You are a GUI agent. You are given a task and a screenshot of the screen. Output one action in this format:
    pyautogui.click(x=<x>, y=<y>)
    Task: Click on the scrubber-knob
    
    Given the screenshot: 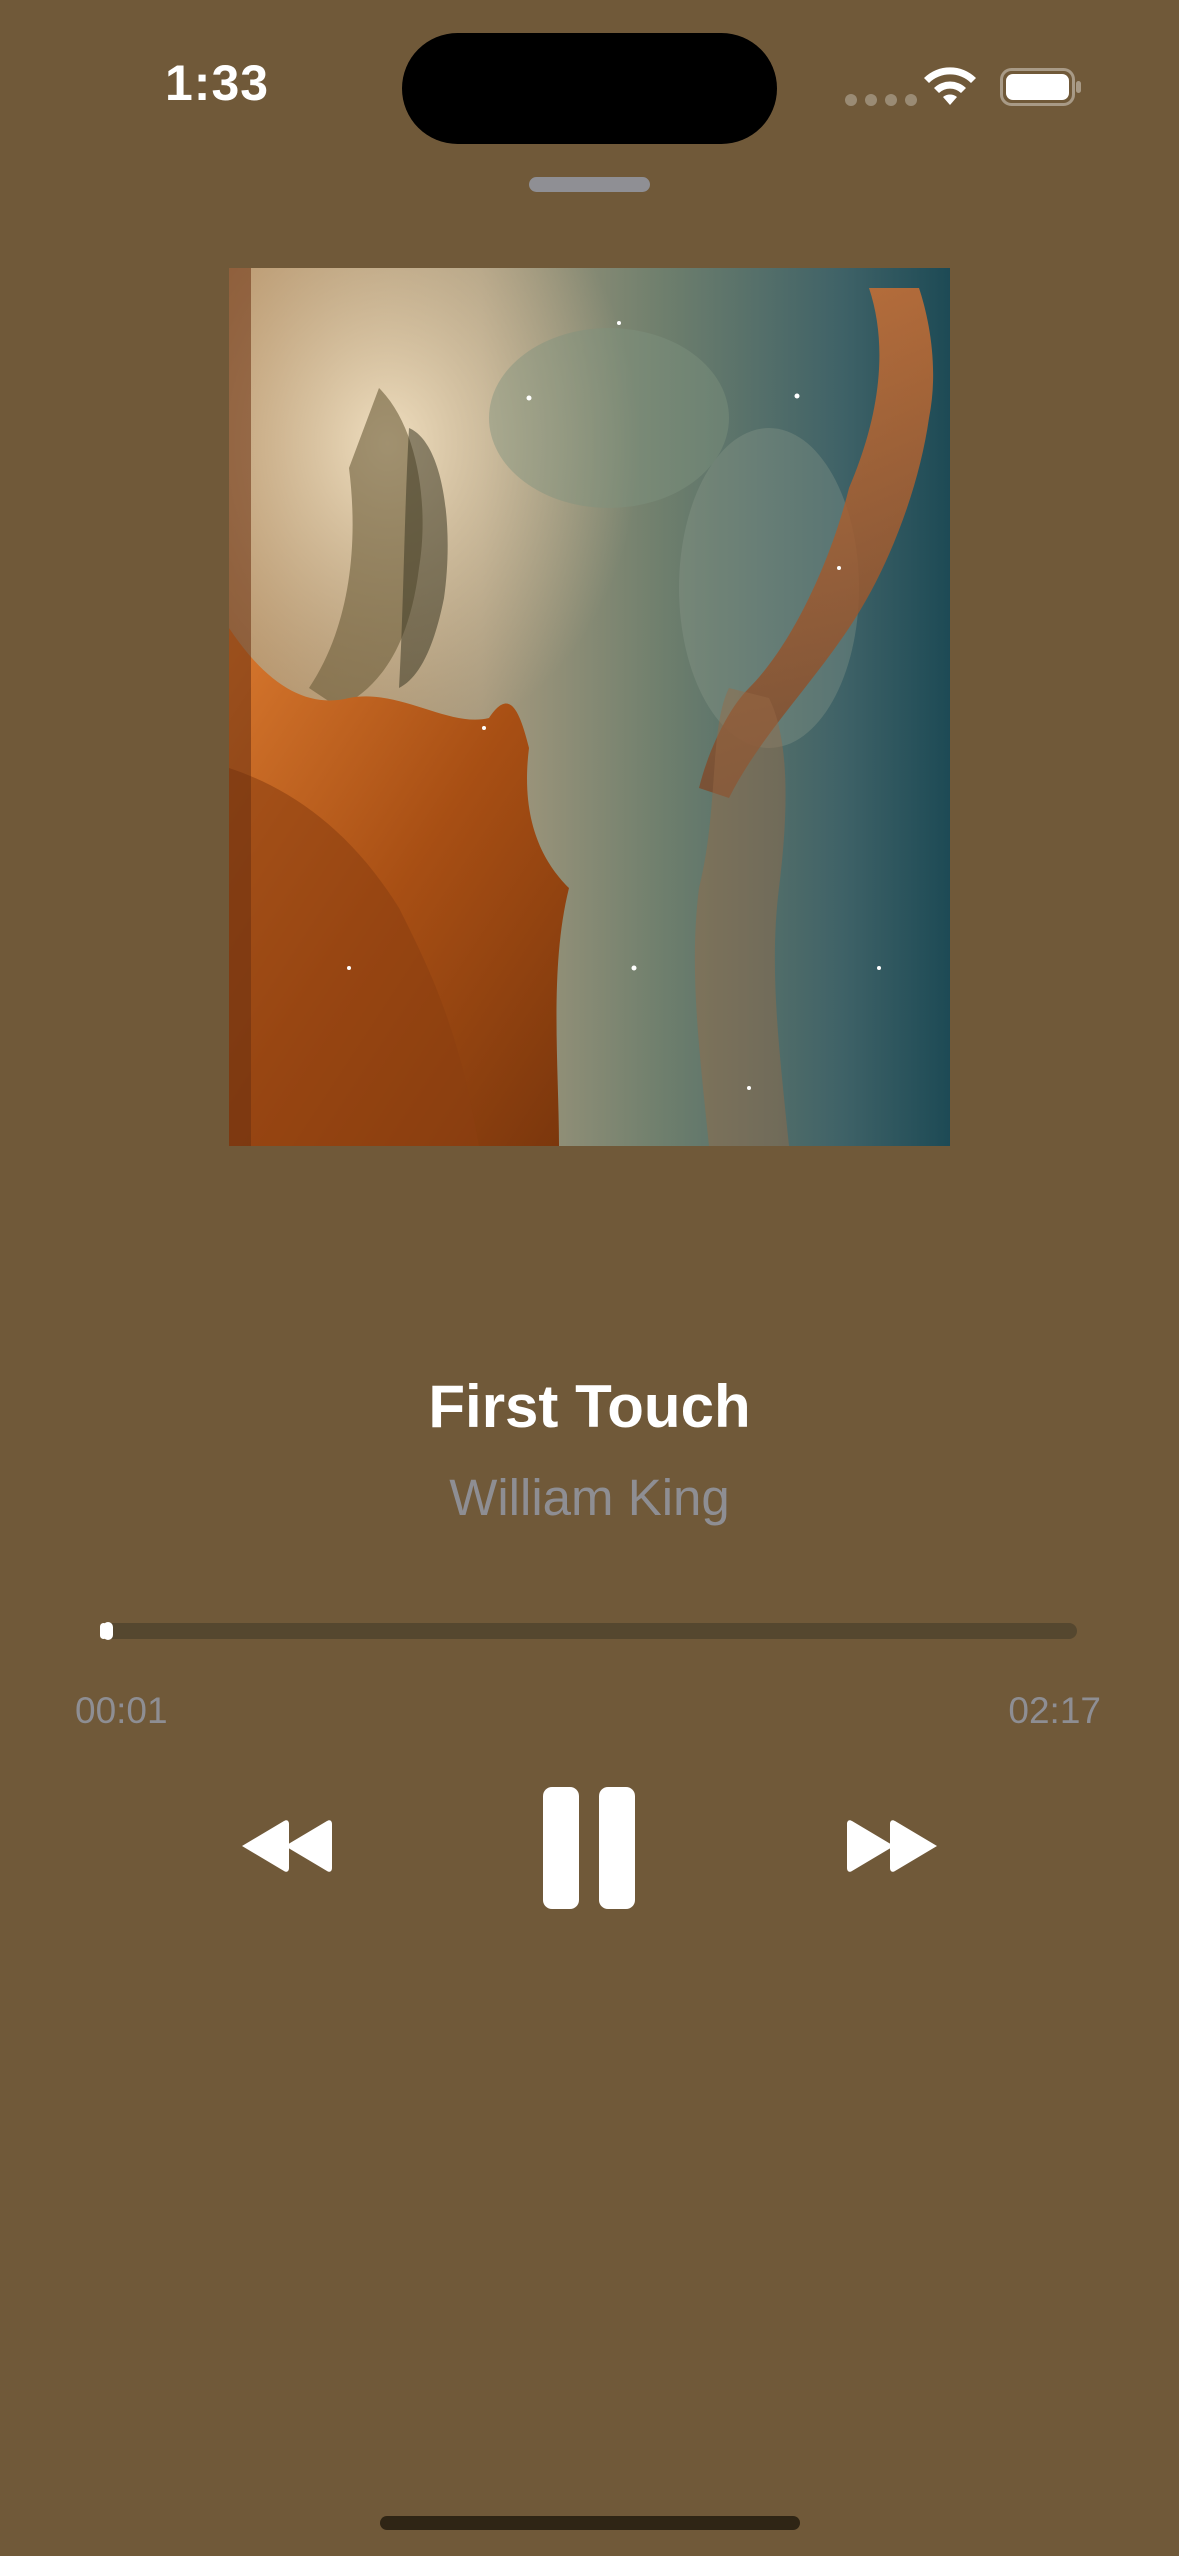 What is the action you would take?
    pyautogui.click(x=107, y=1631)
    